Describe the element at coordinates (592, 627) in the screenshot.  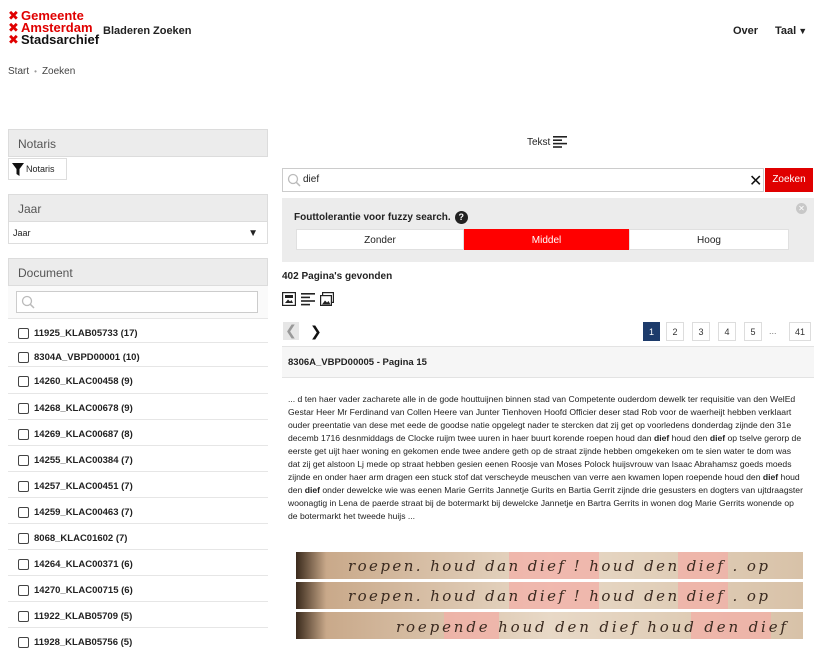
I see `scan-text: roepende houd den dief houd den dief` at that location.